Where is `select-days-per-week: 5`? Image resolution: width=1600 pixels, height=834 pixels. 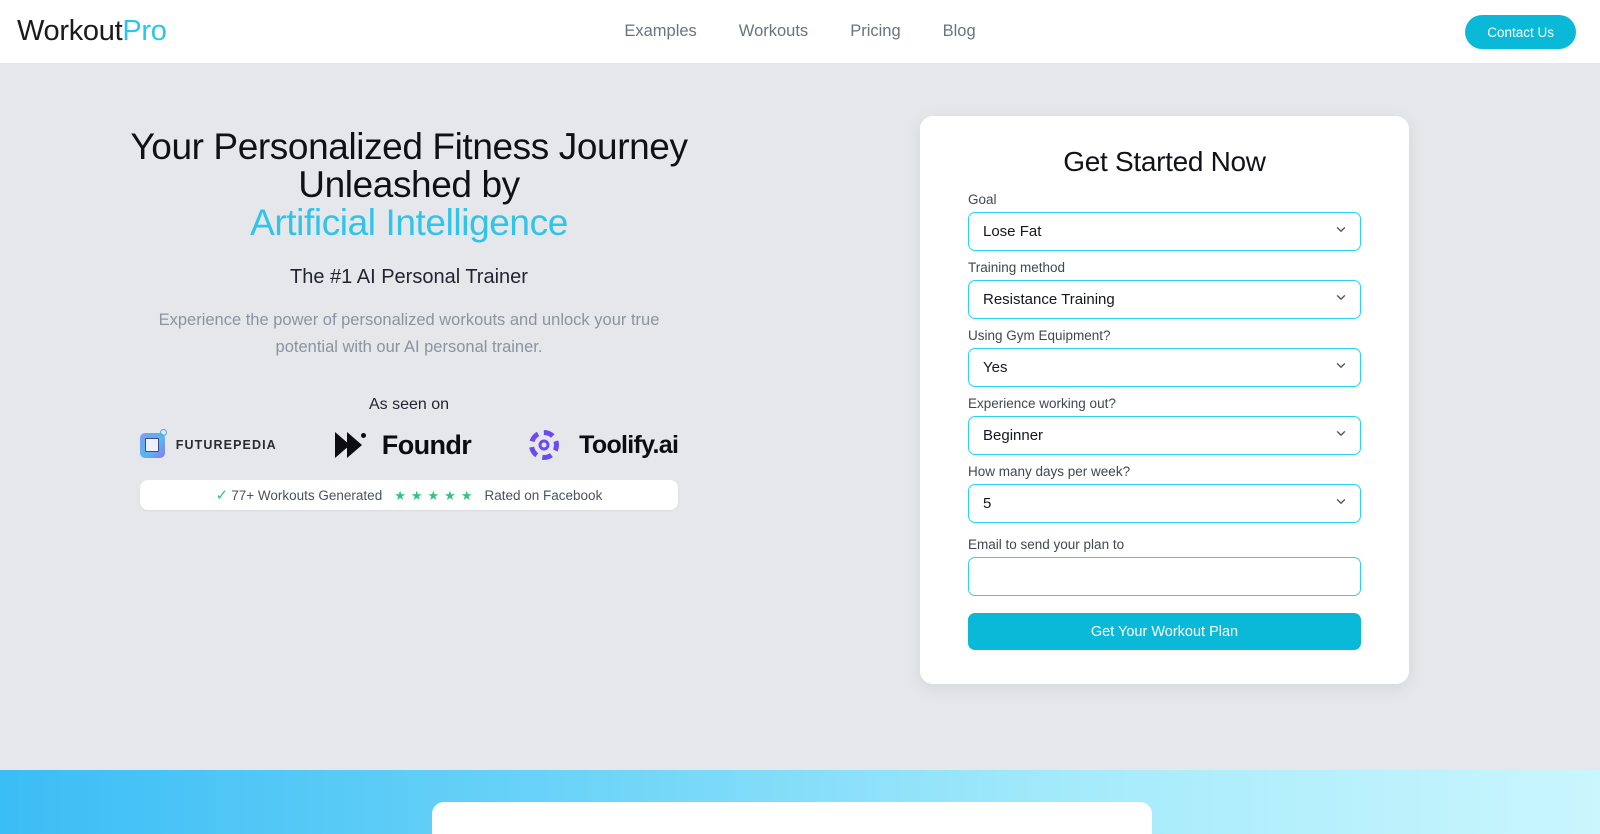
select-days-per-week: 5 is located at coordinates (1164, 503).